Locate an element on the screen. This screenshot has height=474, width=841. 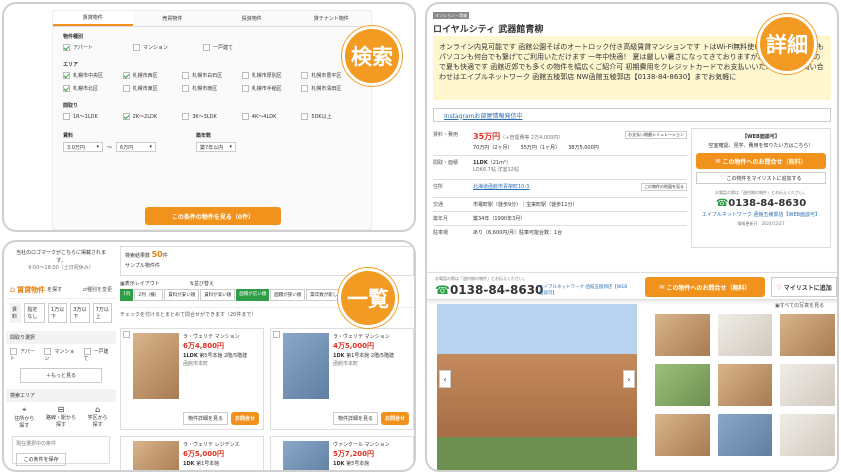
rent-max-select: 6万円 ▾ is located at coordinates (136, 147).